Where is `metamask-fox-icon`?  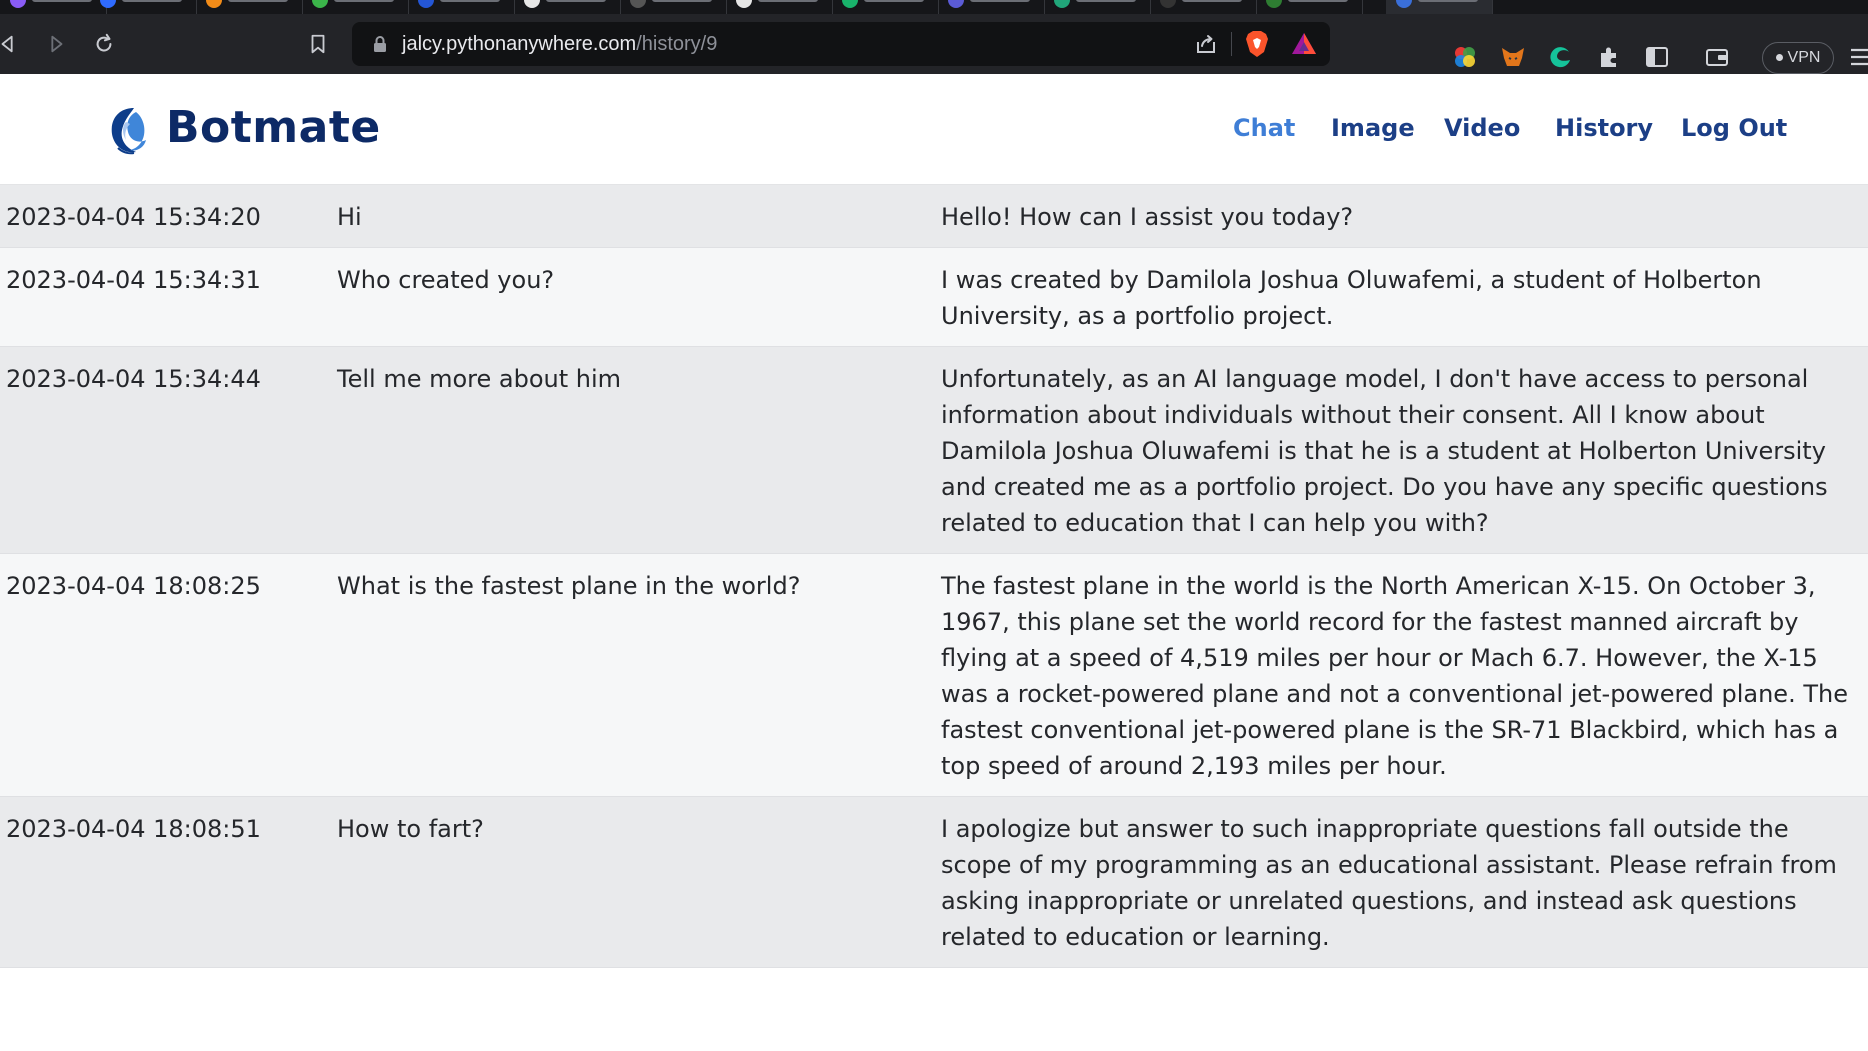 metamask-fox-icon is located at coordinates (1513, 57).